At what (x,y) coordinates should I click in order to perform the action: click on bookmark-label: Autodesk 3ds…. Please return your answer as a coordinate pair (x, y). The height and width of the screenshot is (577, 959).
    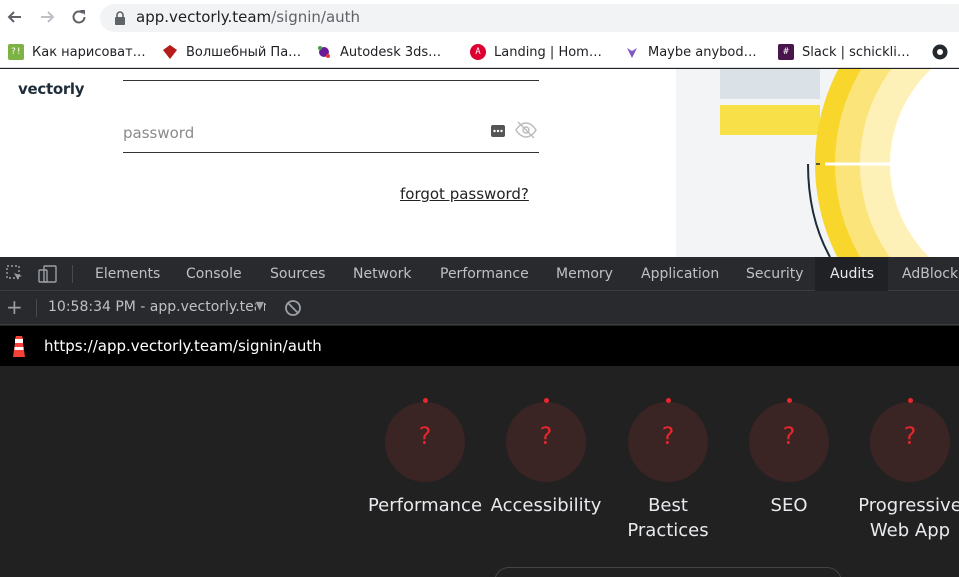
    Looking at the image, I should click on (391, 52).